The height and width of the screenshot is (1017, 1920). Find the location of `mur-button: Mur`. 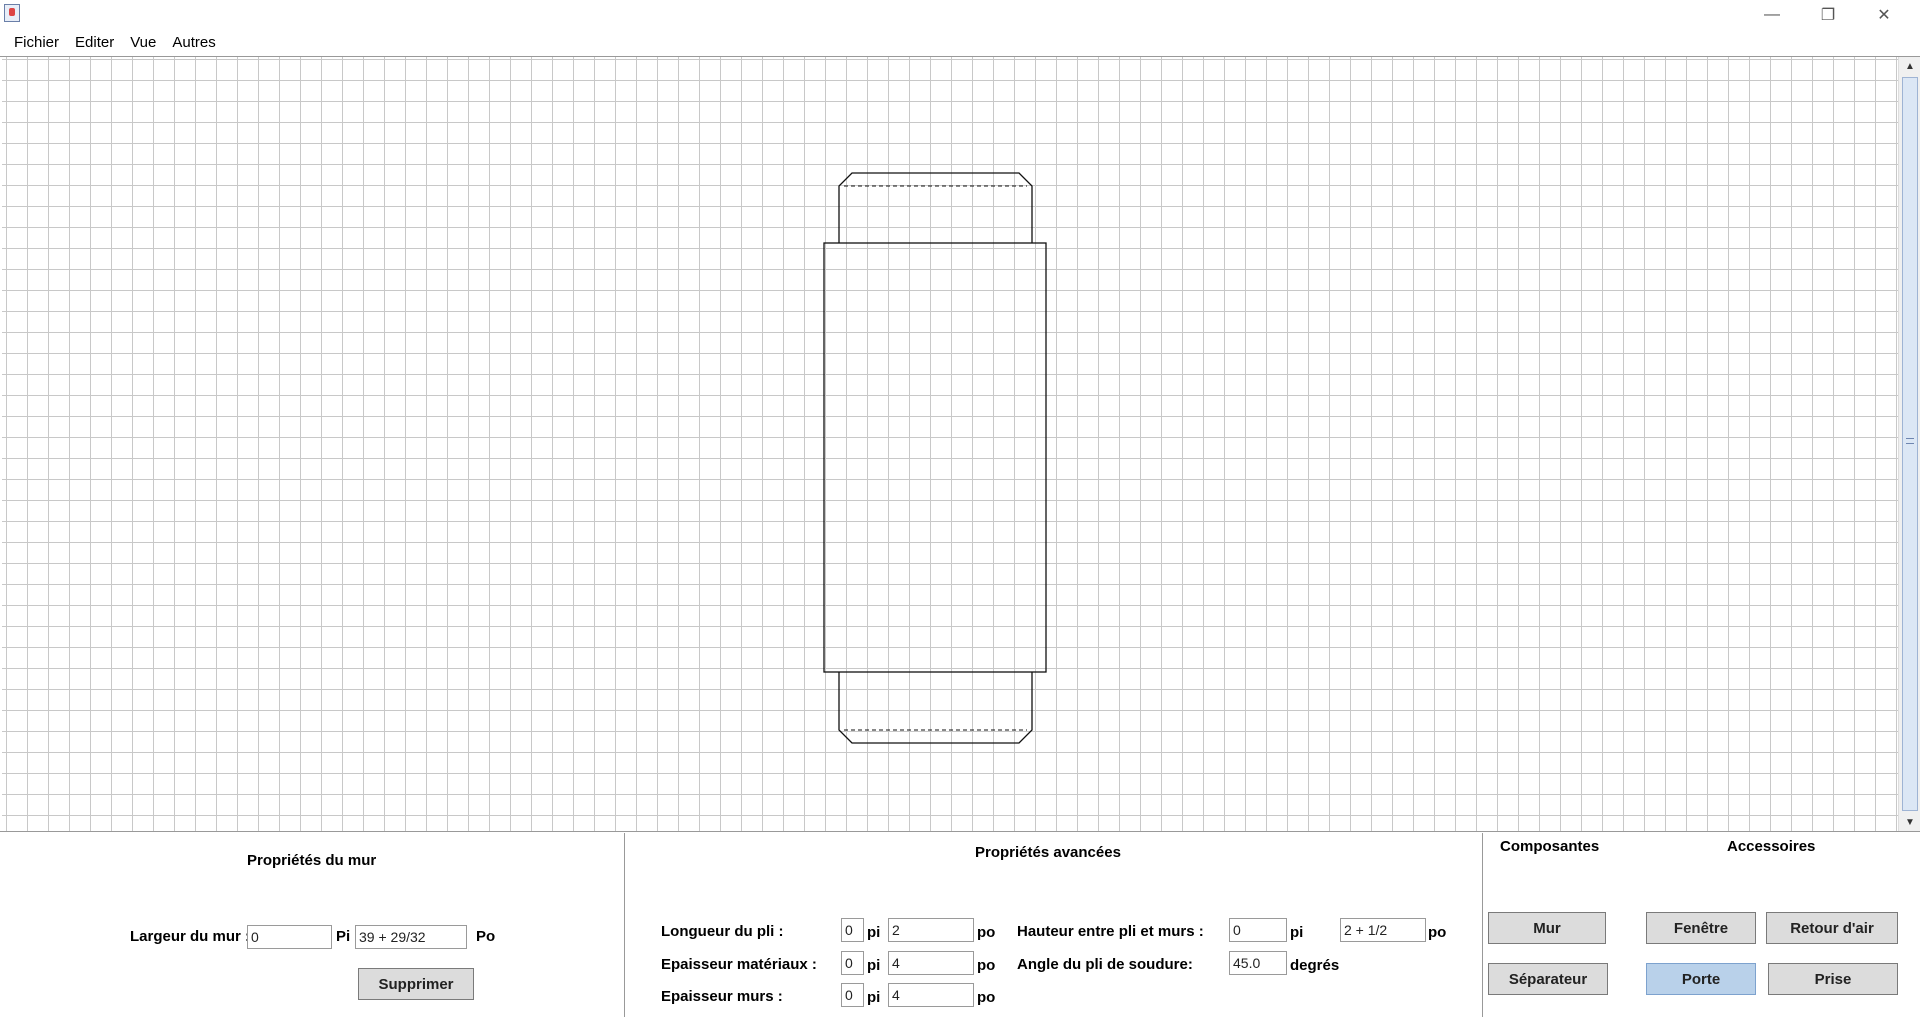

mur-button: Mur is located at coordinates (1547, 928).